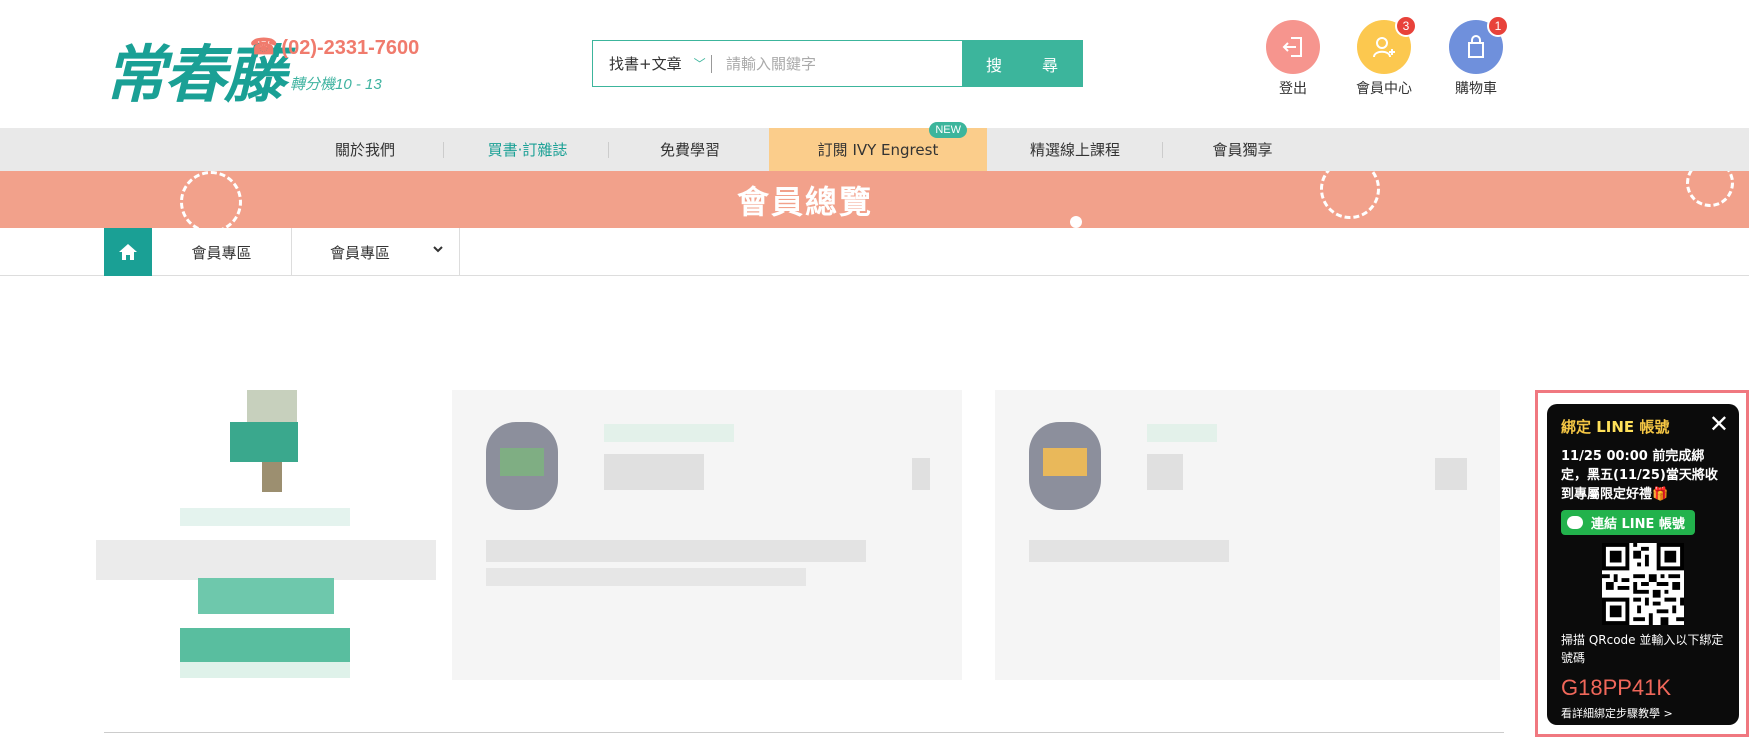 Image resolution: width=1749 pixels, height=737 pixels. I want to click on cart-icon: 1, so click(1479, 44).